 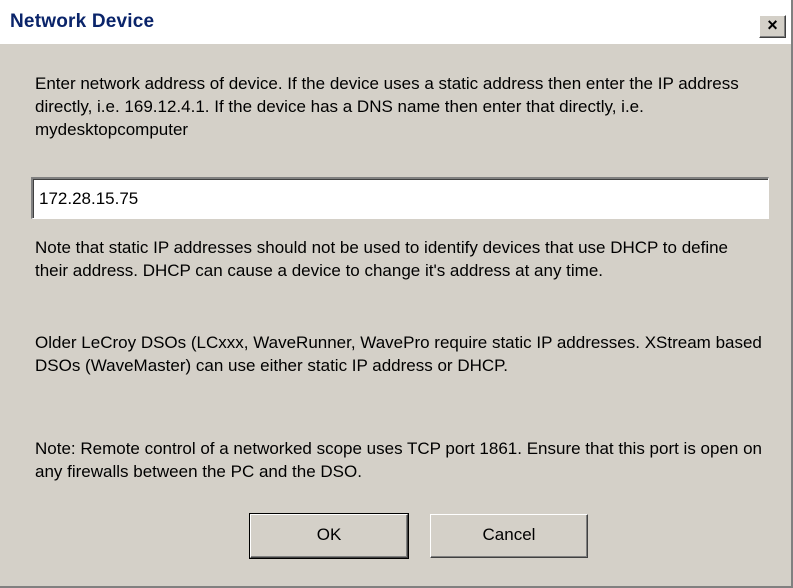 What do you see at coordinates (400, 198) in the screenshot?
I see `network-address-input` at bounding box center [400, 198].